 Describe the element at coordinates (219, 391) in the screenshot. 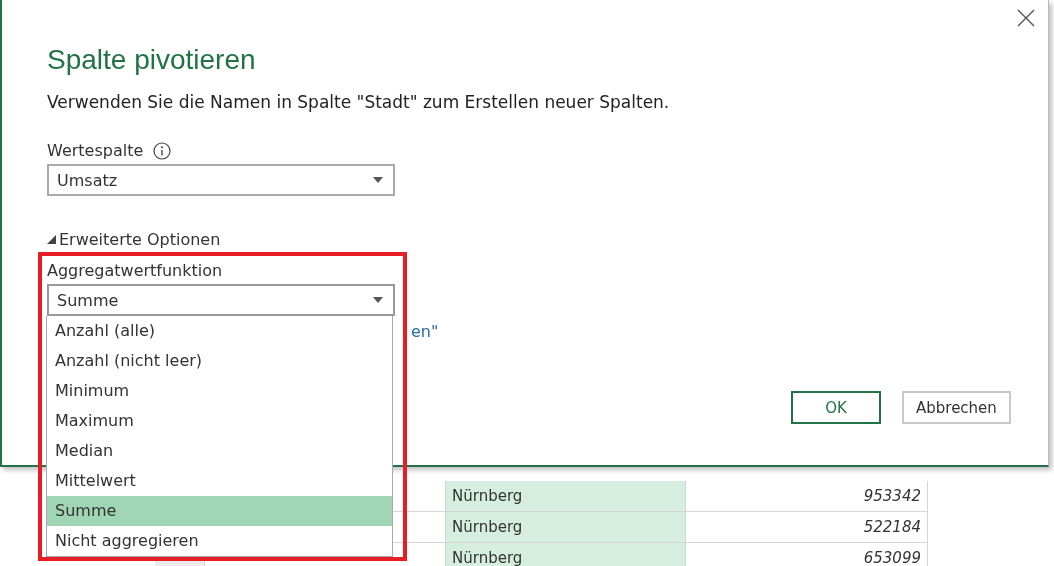

I see `dropdown-option: Minimum` at that location.